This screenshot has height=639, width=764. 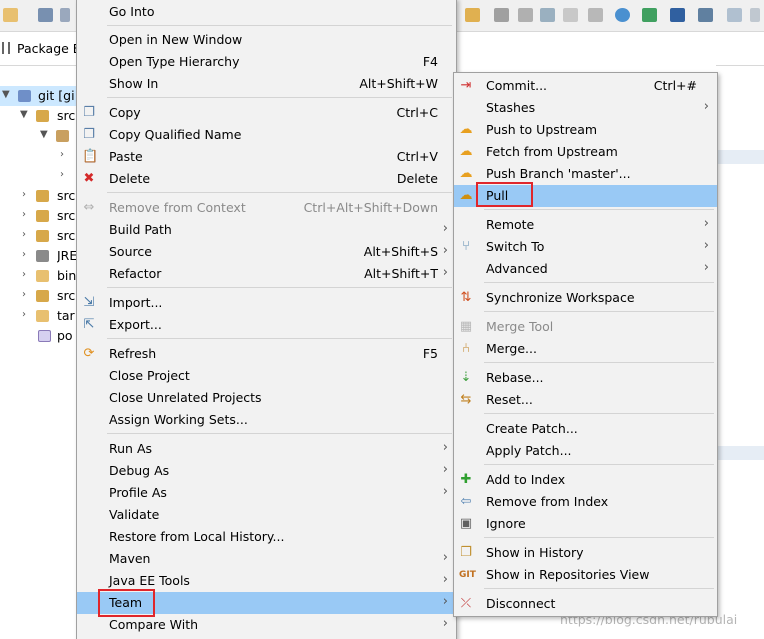 I want to click on save-all-icon, so click(x=65, y=15).